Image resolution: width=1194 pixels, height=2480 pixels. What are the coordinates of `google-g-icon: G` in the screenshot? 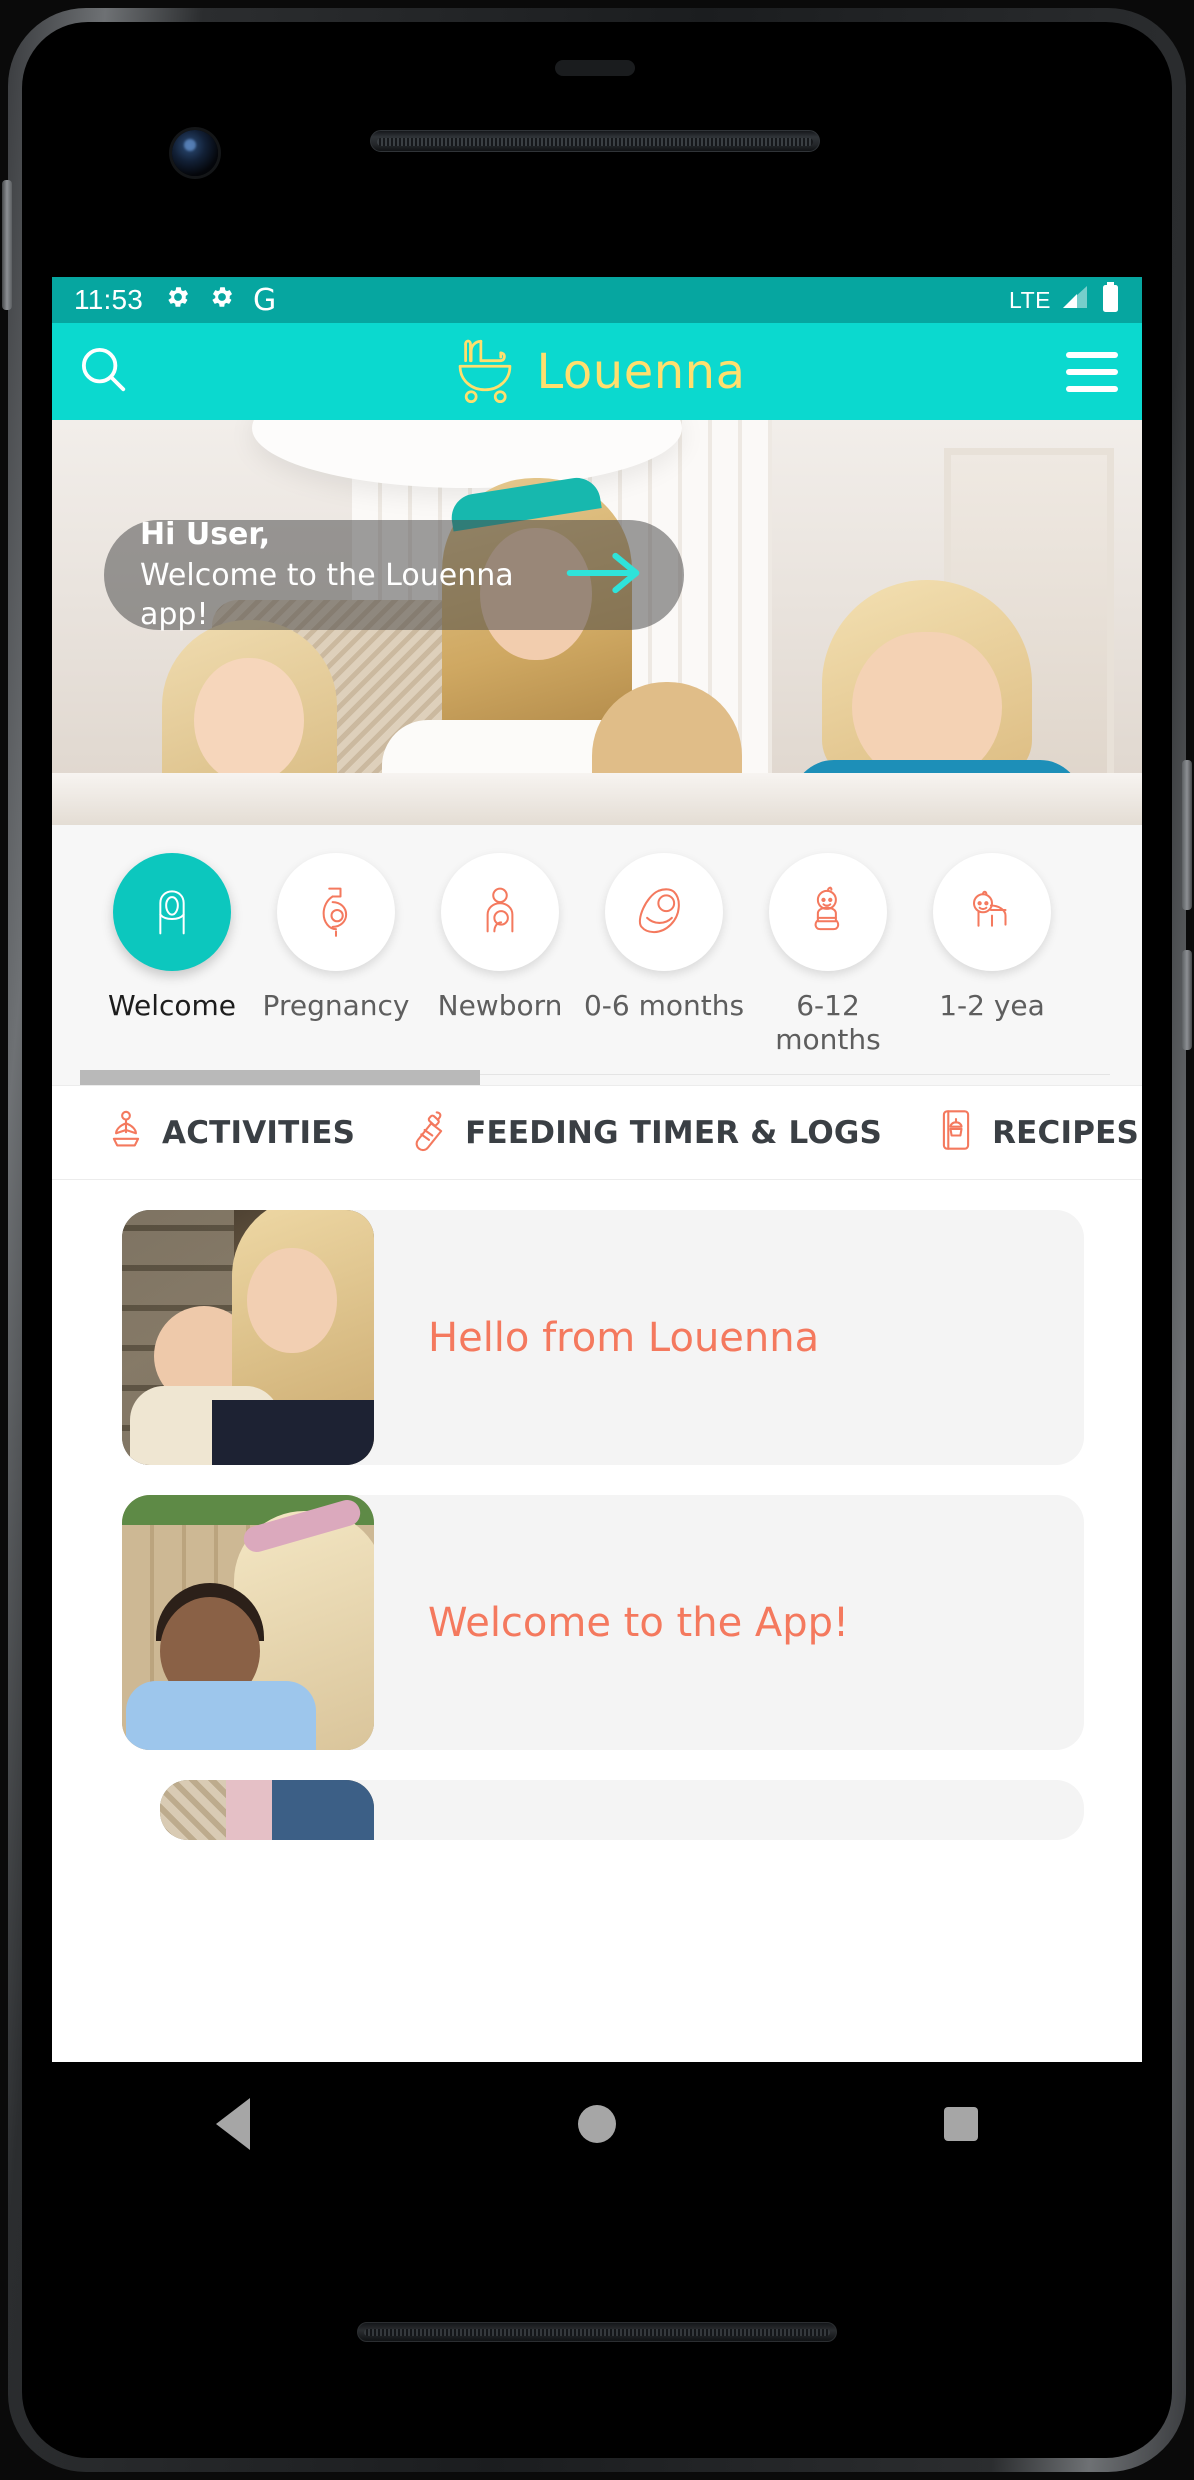 It's located at (265, 300).